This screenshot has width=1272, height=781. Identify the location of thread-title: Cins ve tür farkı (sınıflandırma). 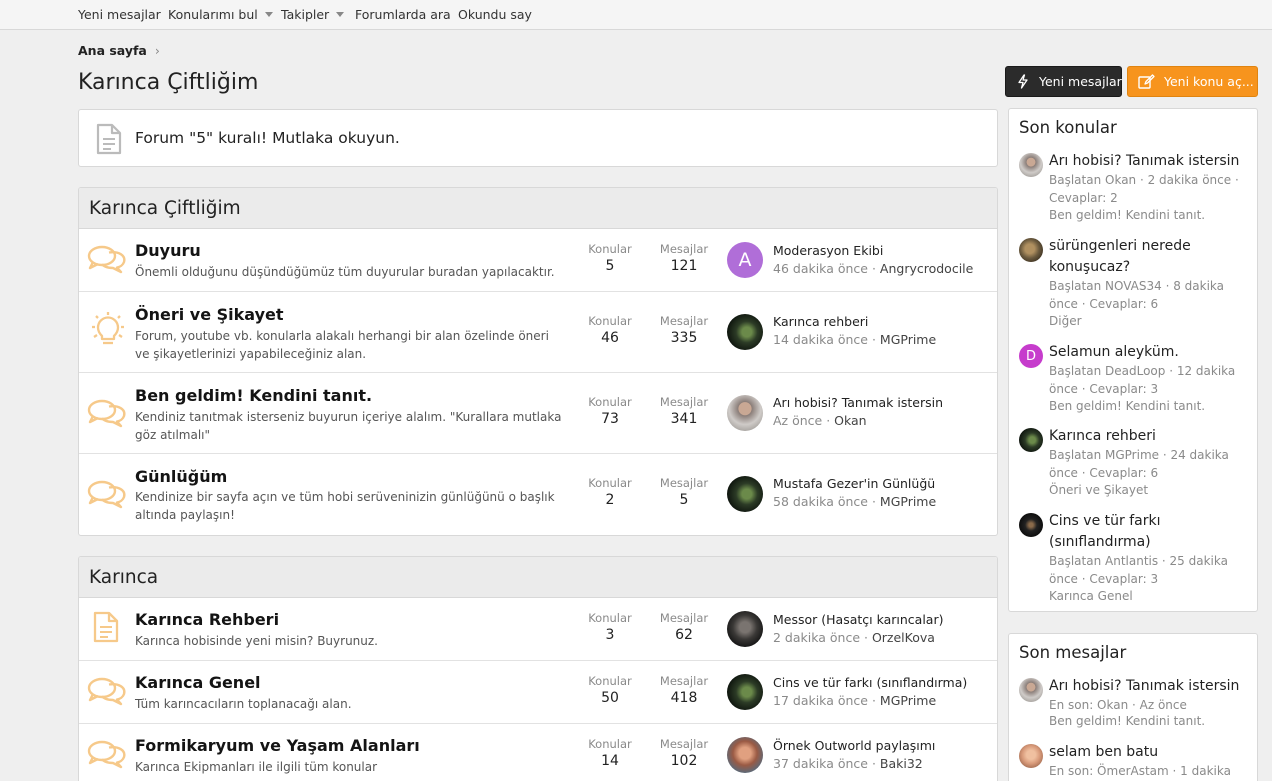
(1151, 532).